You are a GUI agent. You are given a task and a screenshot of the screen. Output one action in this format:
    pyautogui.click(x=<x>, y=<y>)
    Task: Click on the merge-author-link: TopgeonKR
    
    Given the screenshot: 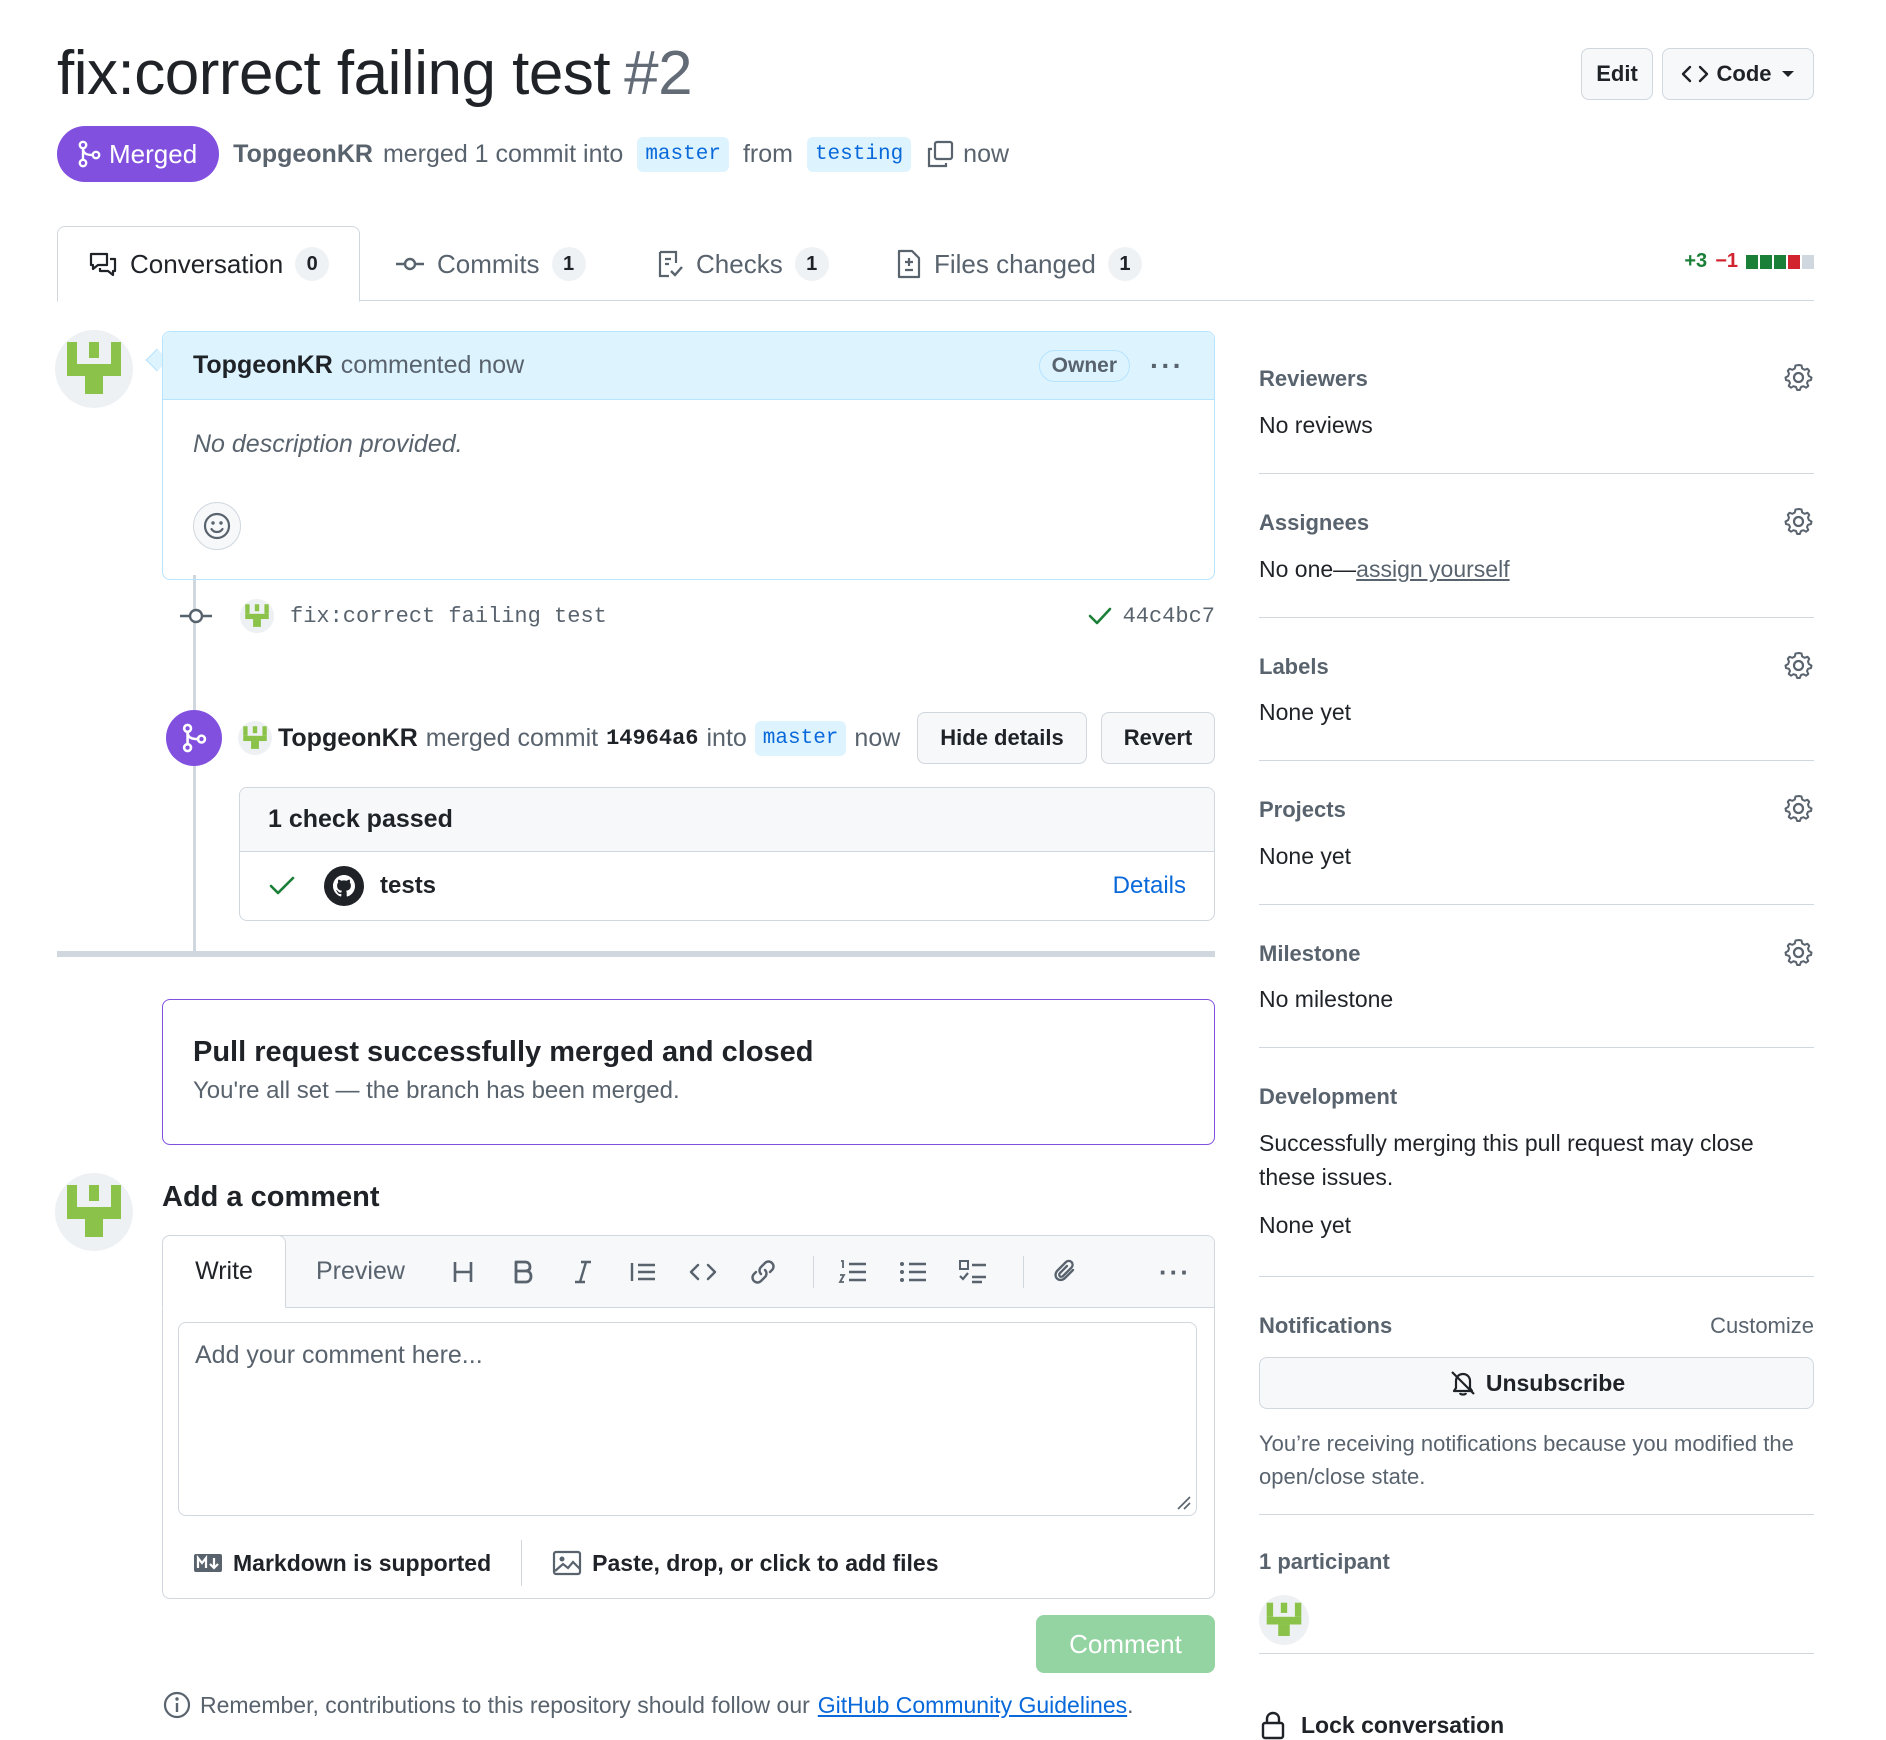 What is the action you would take?
    pyautogui.click(x=348, y=738)
    